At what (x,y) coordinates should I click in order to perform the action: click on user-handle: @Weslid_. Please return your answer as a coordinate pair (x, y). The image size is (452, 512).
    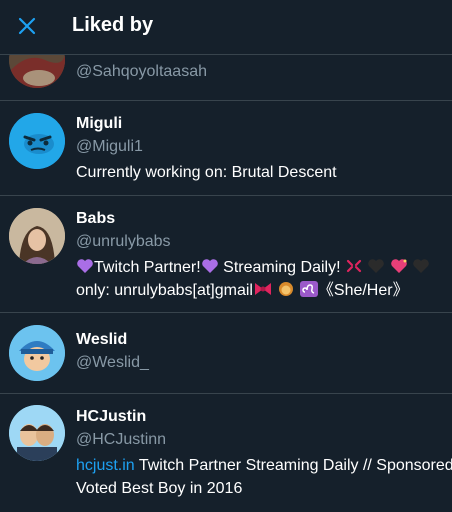
    Looking at the image, I should click on (112, 362).